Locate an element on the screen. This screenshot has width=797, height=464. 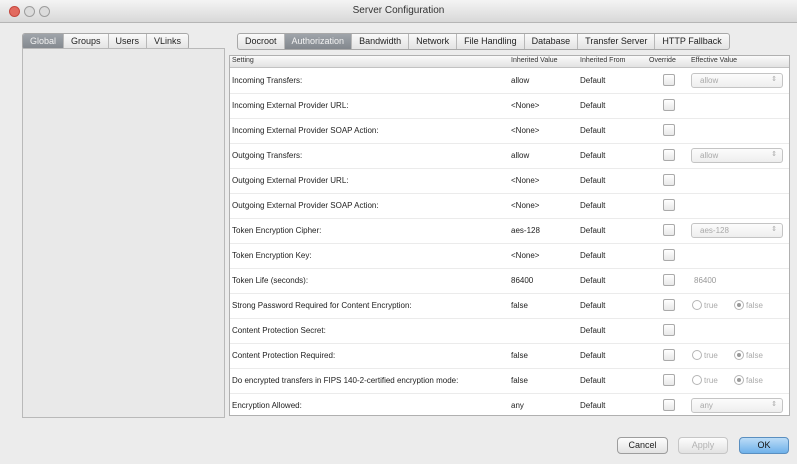
effective-value: any is located at coordinates (706, 405).